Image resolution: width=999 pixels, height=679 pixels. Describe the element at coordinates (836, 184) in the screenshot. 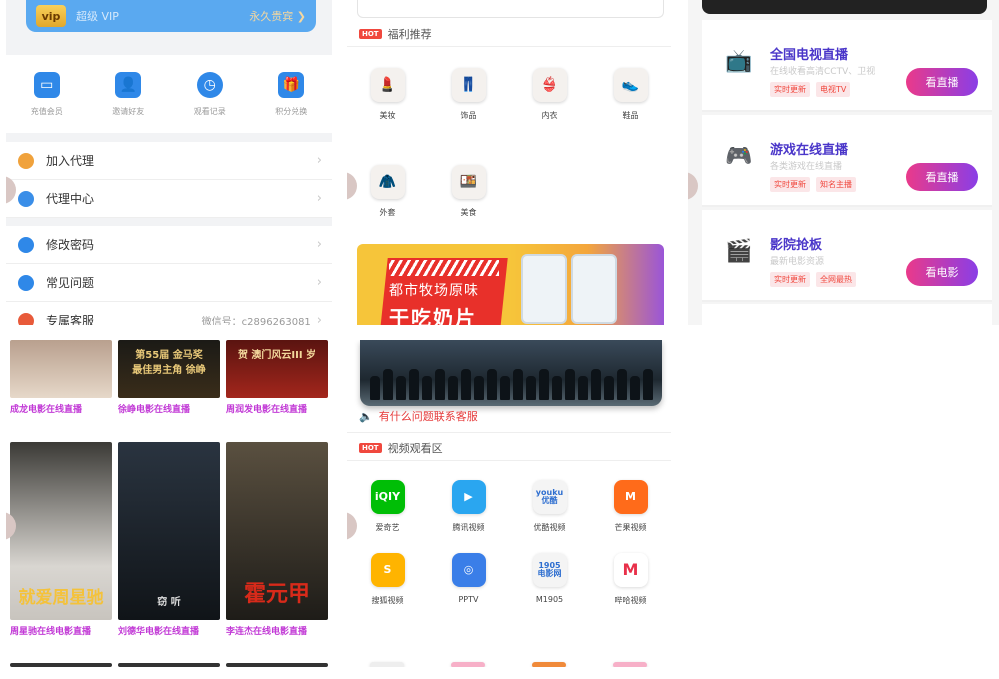

I see `tag-badge: 知名主播` at that location.